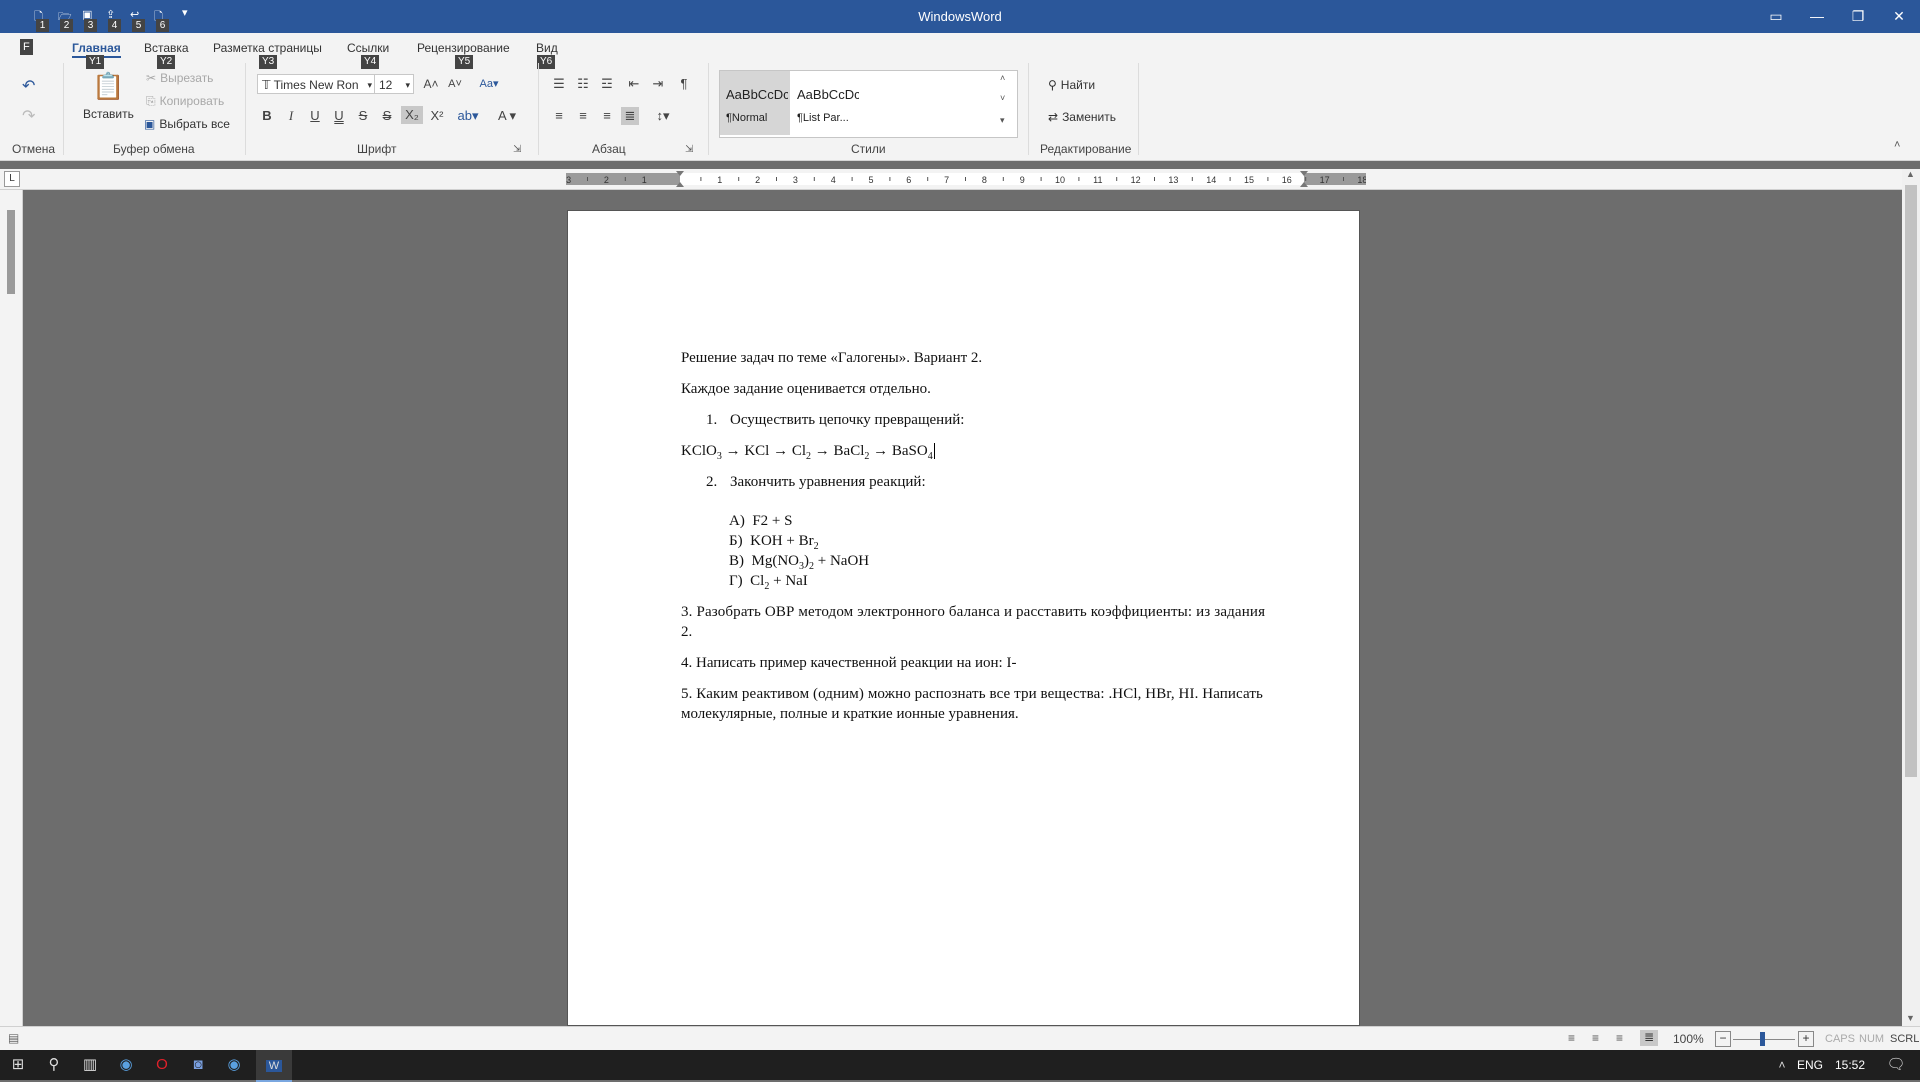  Describe the element at coordinates (194, 124) in the screenshot. I see `select-all-label: Выбрать все` at that location.